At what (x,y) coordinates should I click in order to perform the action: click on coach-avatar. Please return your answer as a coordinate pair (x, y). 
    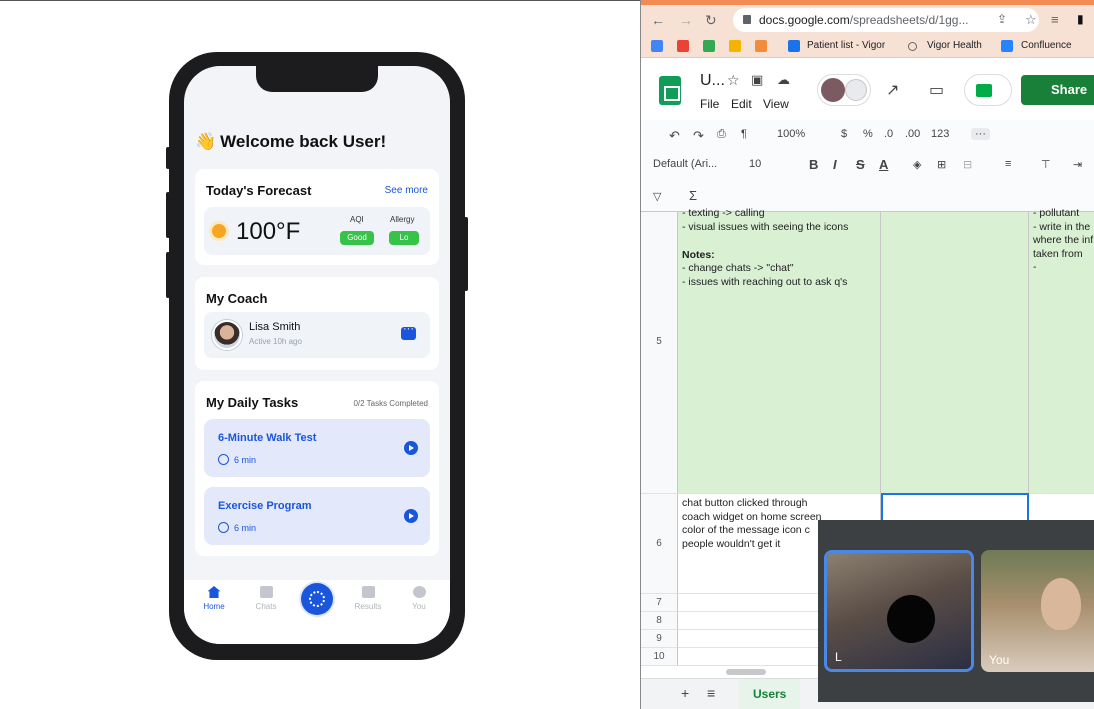
    Looking at the image, I should click on (227, 335).